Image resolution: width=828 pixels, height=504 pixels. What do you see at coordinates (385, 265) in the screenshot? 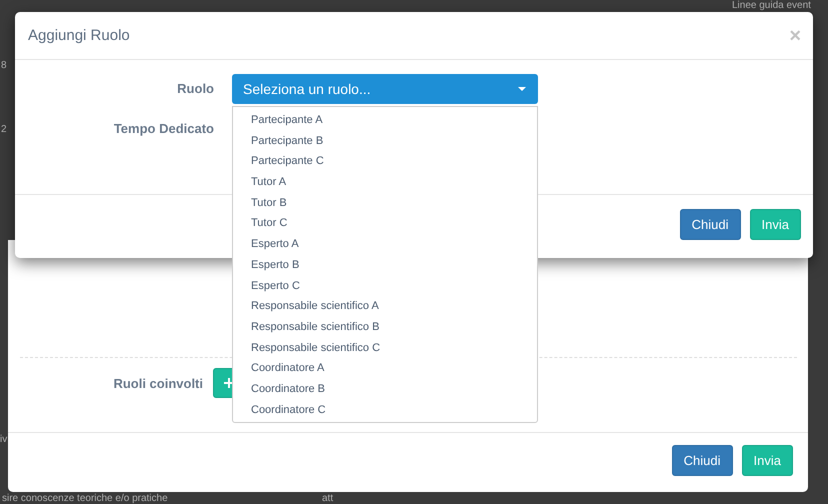
I see `dropdown-option: Esperto B` at bounding box center [385, 265].